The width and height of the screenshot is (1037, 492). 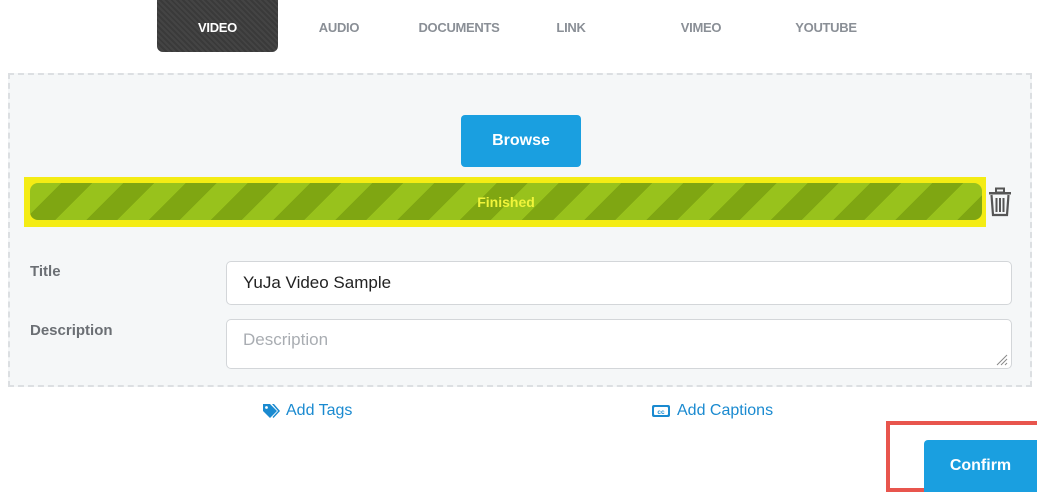 What do you see at coordinates (459, 26) in the screenshot?
I see `tab-documents: DOCUMENTS` at bounding box center [459, 26].